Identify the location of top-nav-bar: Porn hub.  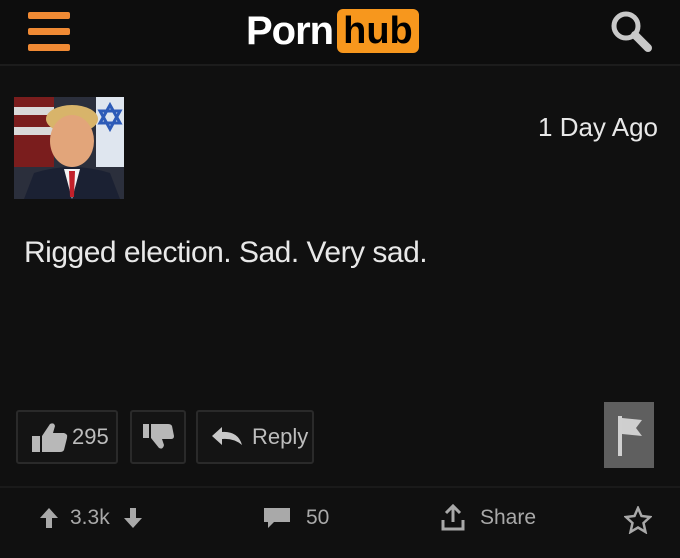
(340, 32).